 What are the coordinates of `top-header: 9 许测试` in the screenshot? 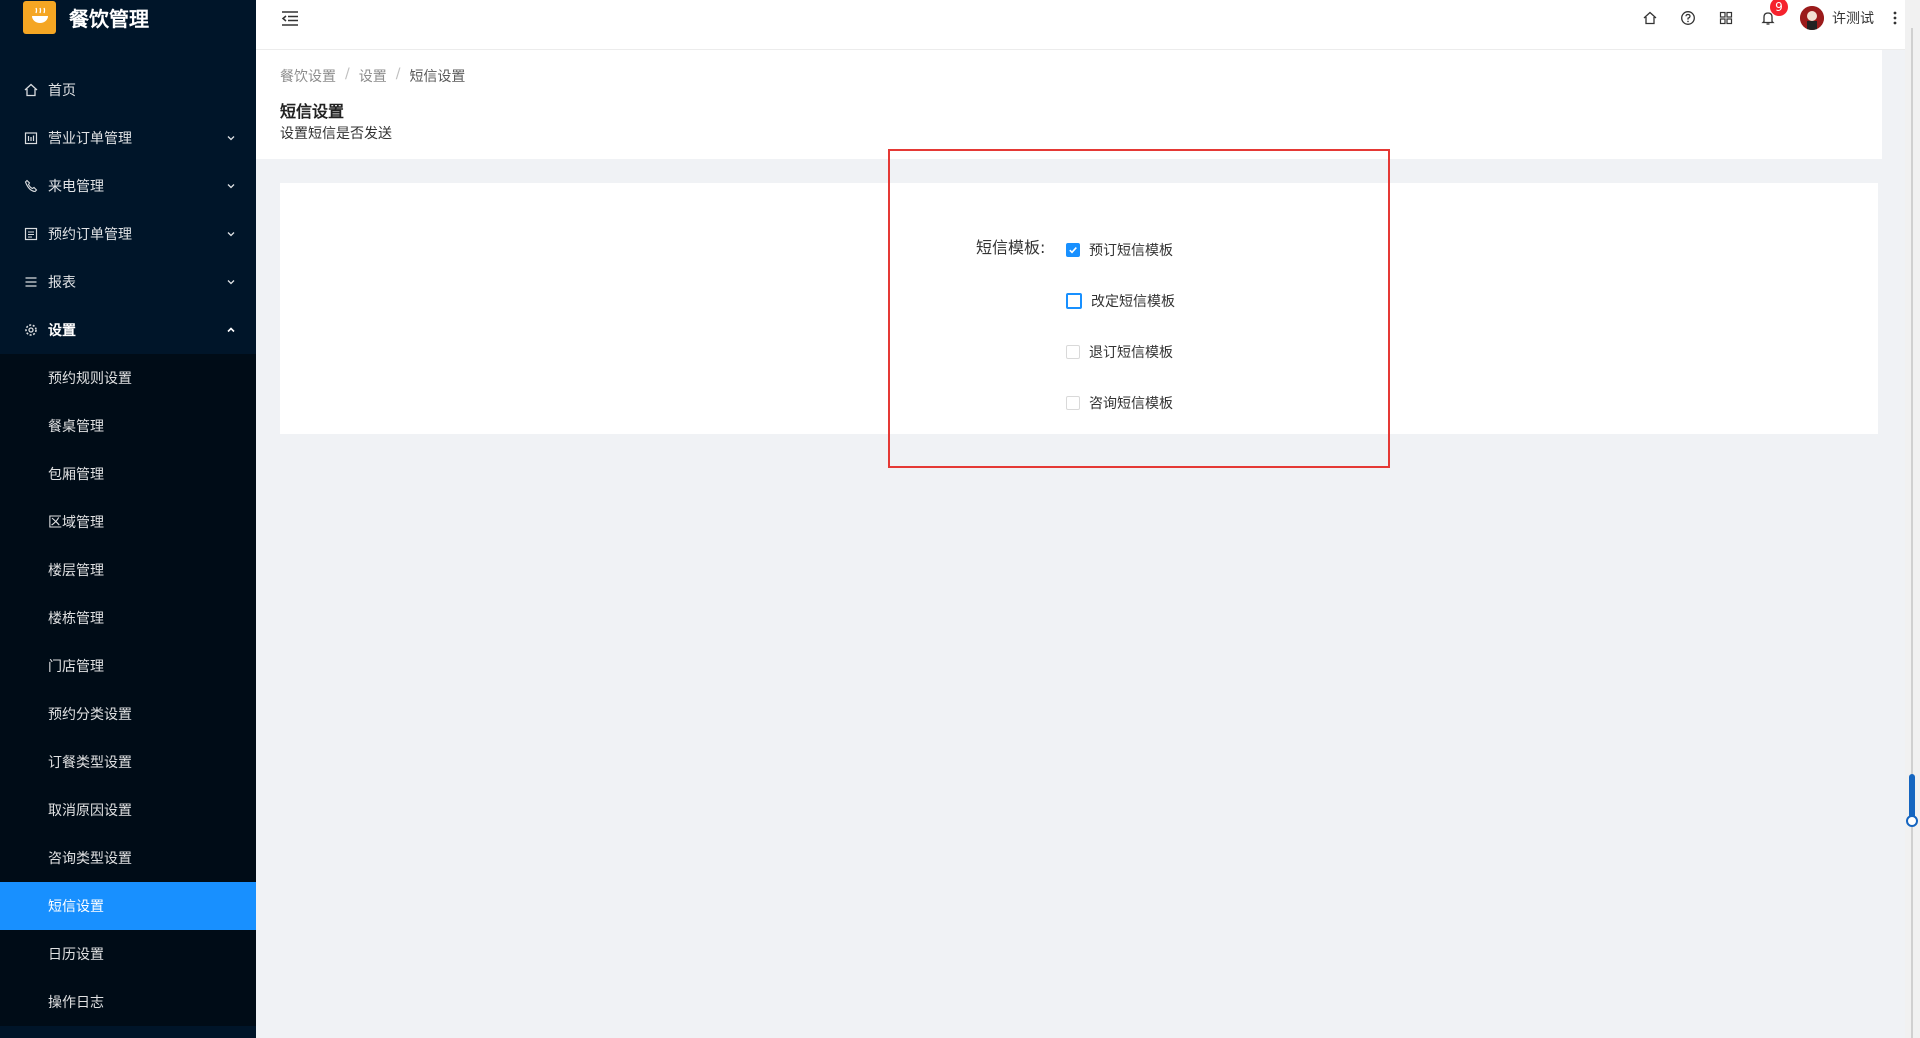 It's located at (1088, 25).